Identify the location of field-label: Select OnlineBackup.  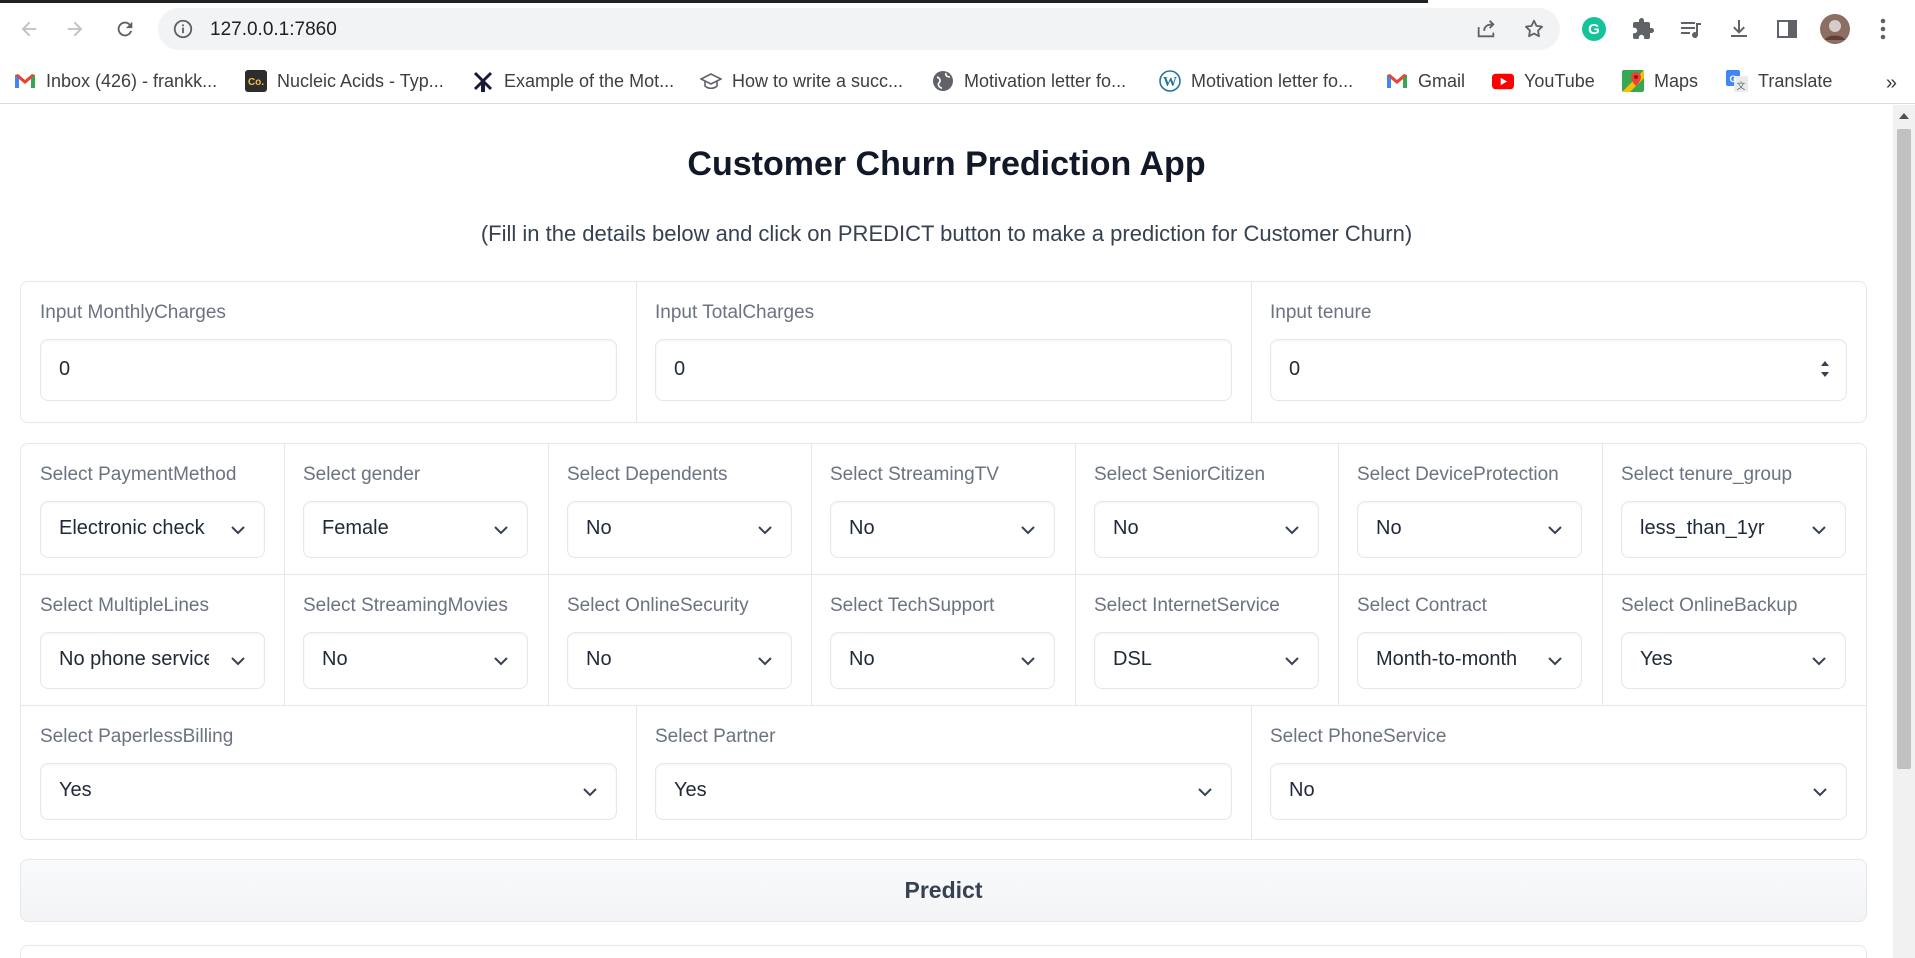
(1709, 605).